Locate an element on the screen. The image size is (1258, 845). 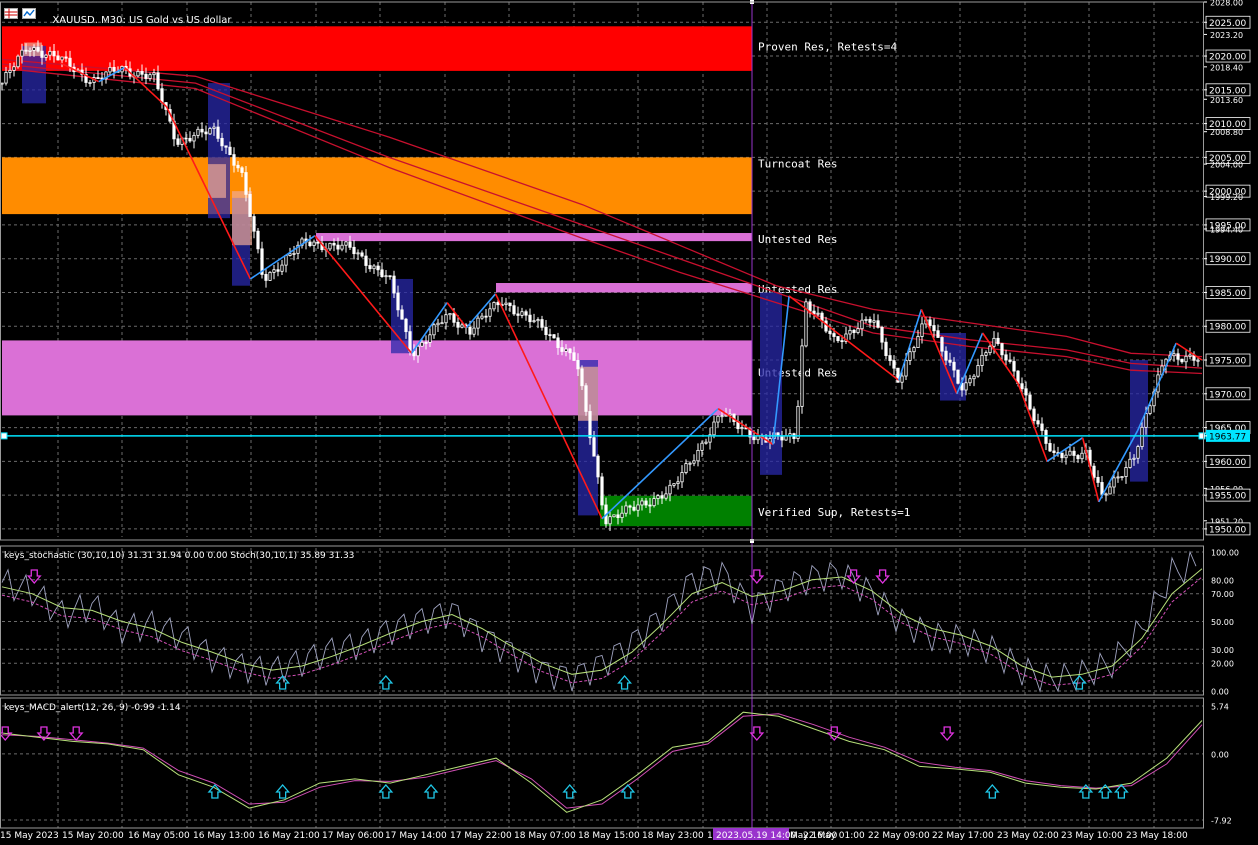
macd-axis-label: 5.74 is located at coordinates (1220, 707).